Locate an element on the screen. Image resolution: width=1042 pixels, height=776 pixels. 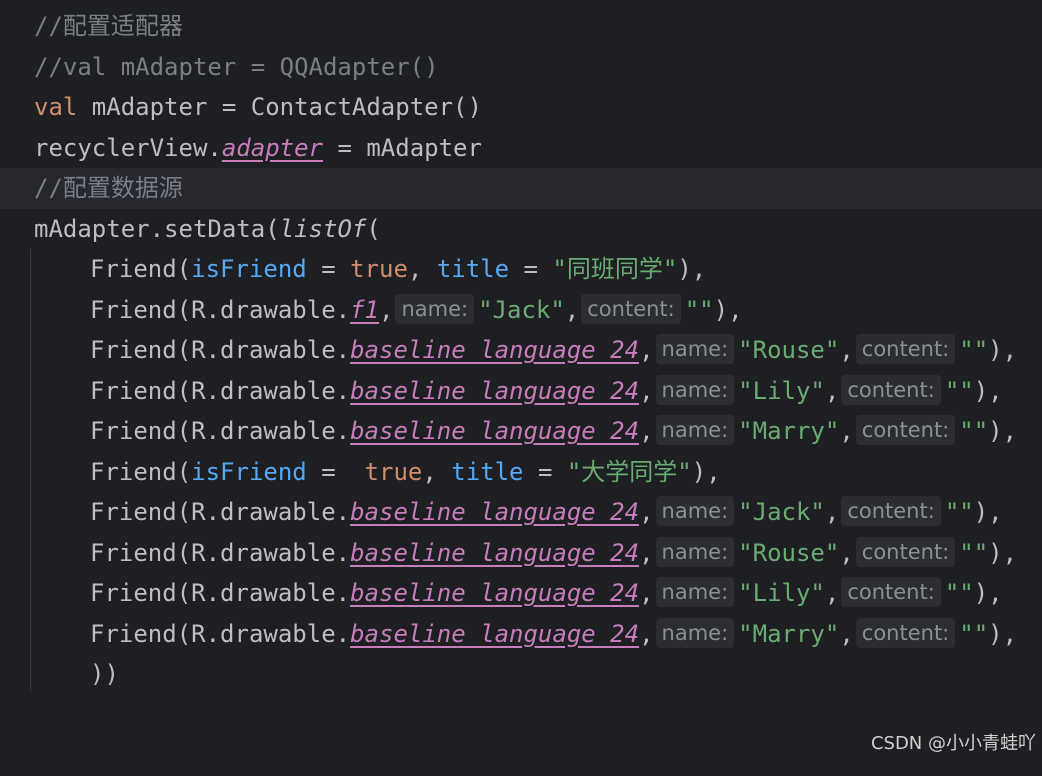
code-line: recyclerView.adapter = mAdapter is located at coordinates (521, 148).